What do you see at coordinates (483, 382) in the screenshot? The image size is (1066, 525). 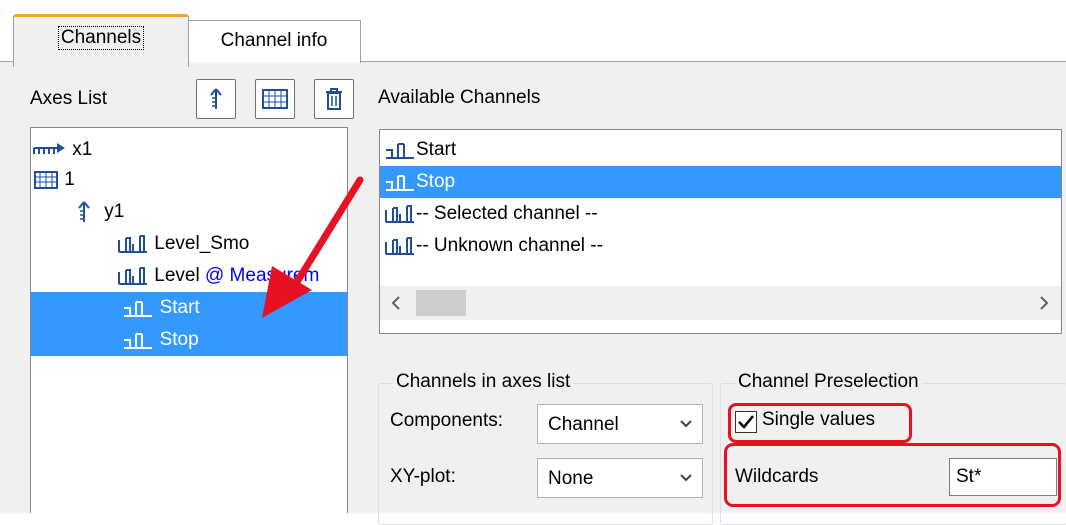 I see `group-title: Channels in axes list` at bounding box center [483, 382].